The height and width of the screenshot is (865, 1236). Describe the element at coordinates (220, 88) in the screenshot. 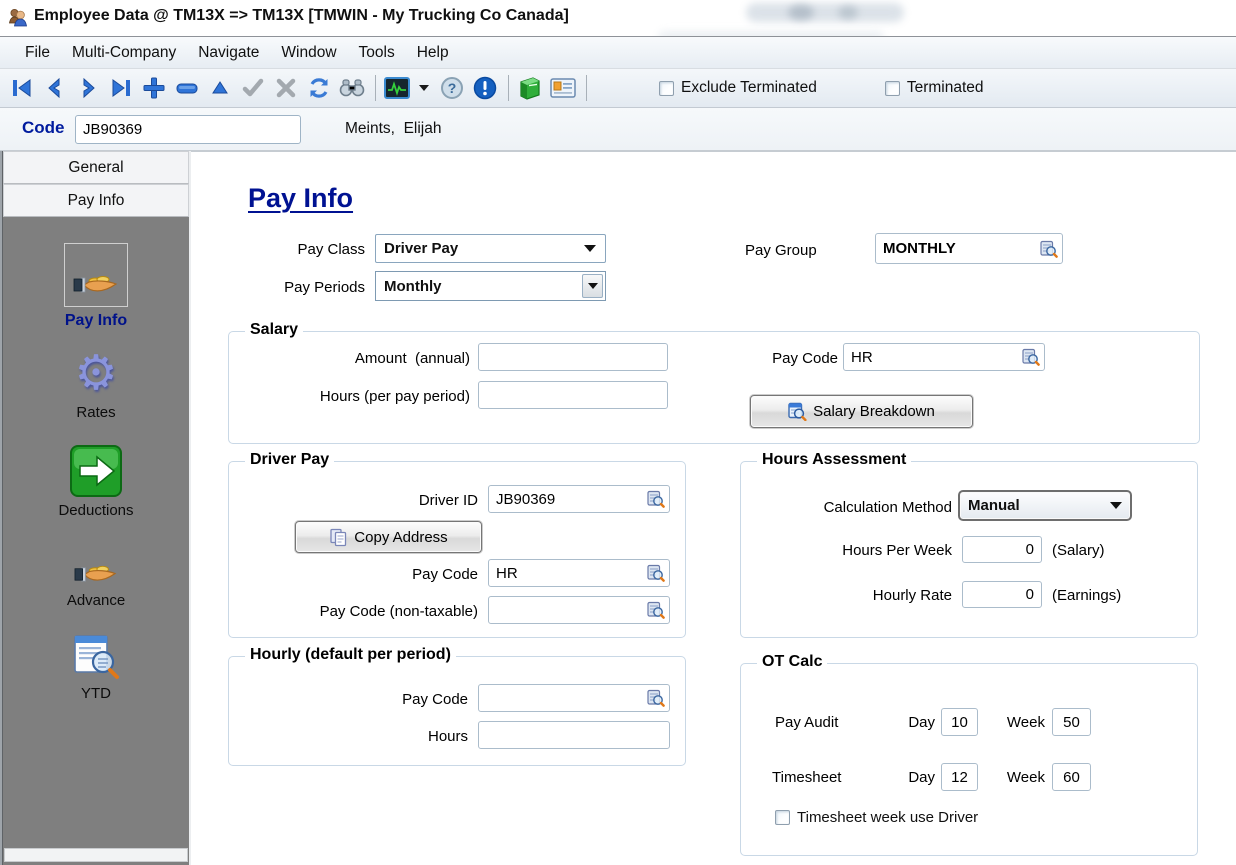

I see `sort-ascending-button` at that location.